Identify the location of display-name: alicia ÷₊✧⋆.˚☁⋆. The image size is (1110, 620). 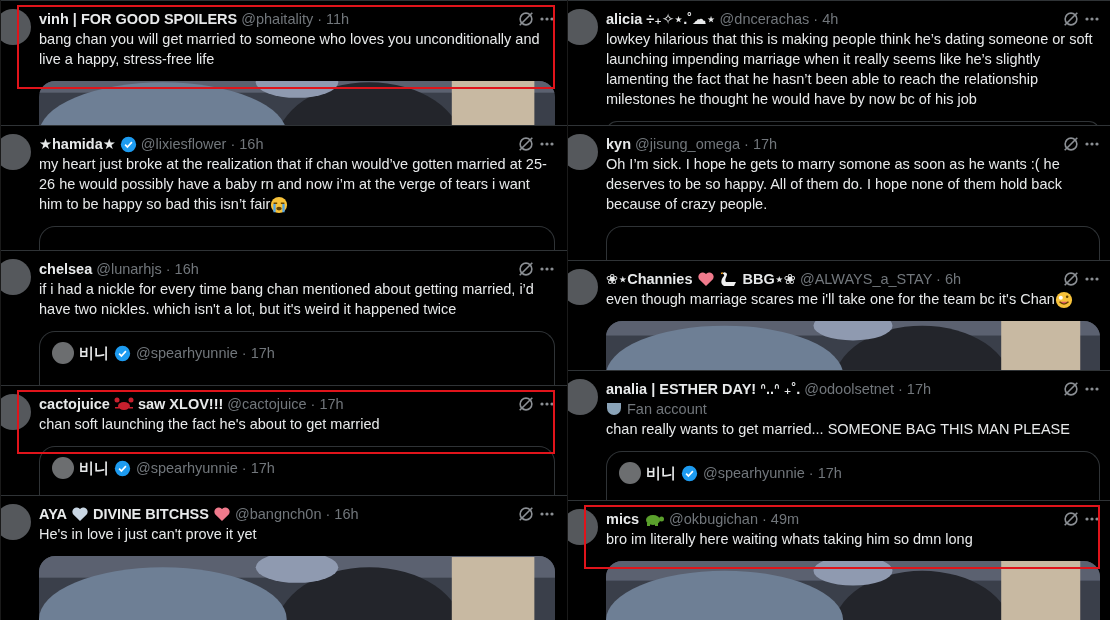
(661, 19).